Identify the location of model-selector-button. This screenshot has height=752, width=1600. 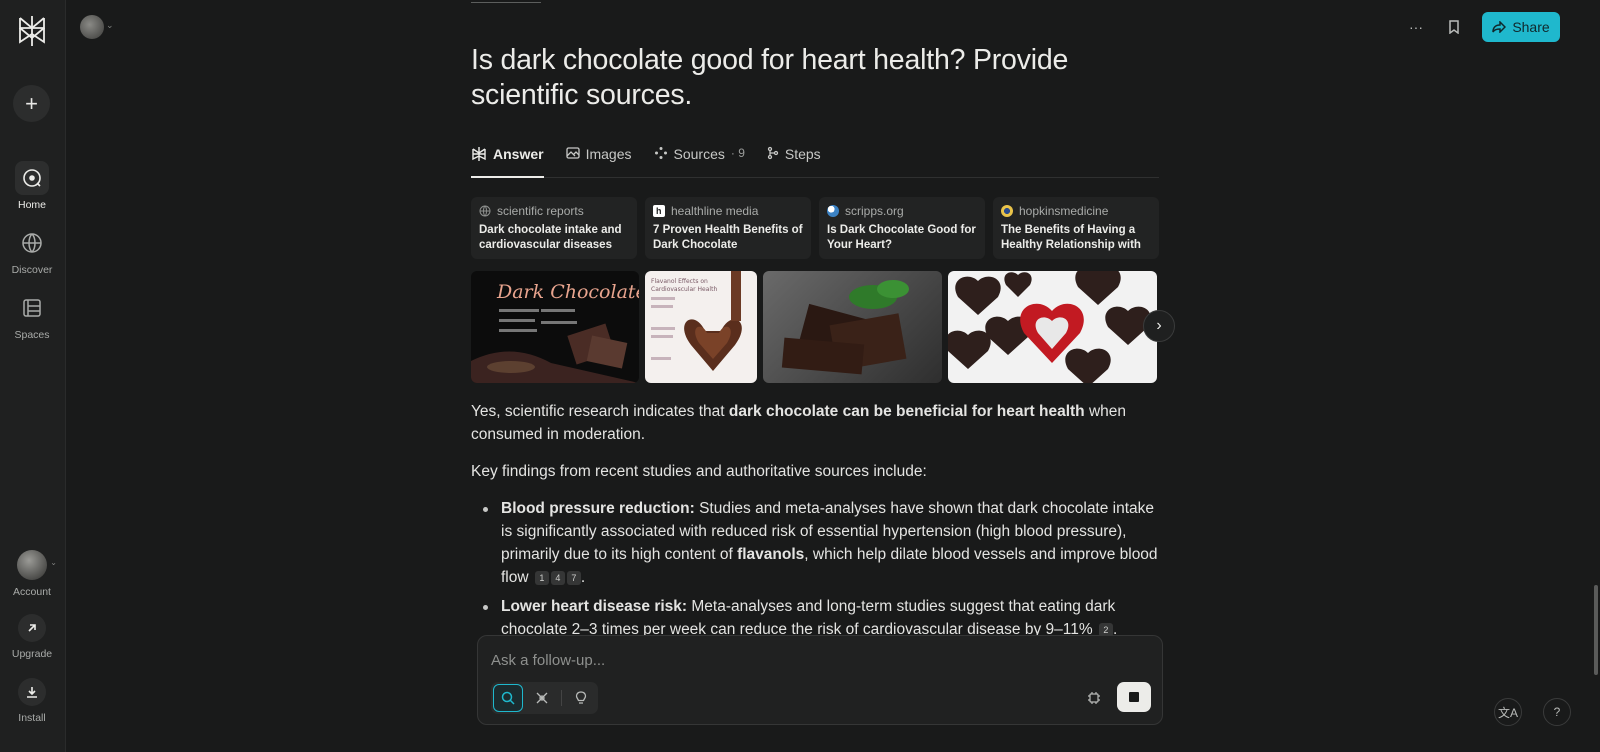
(1094, 698).